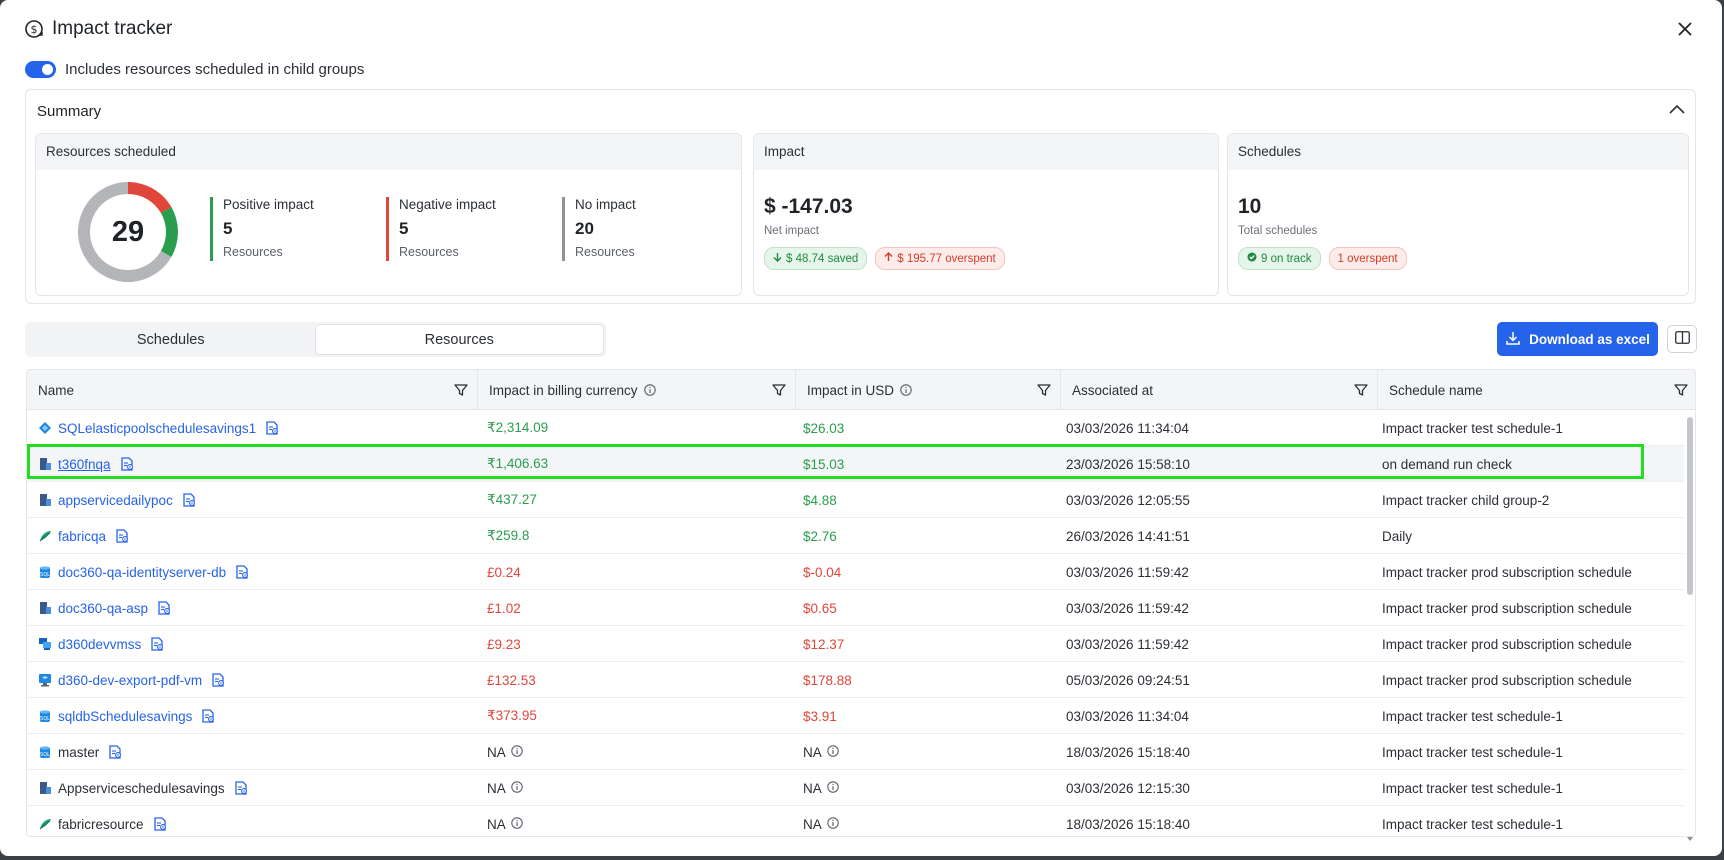 The height and width of the screenshot is (860, 1724). I want to click on resource-link: master, so click(79, 752).